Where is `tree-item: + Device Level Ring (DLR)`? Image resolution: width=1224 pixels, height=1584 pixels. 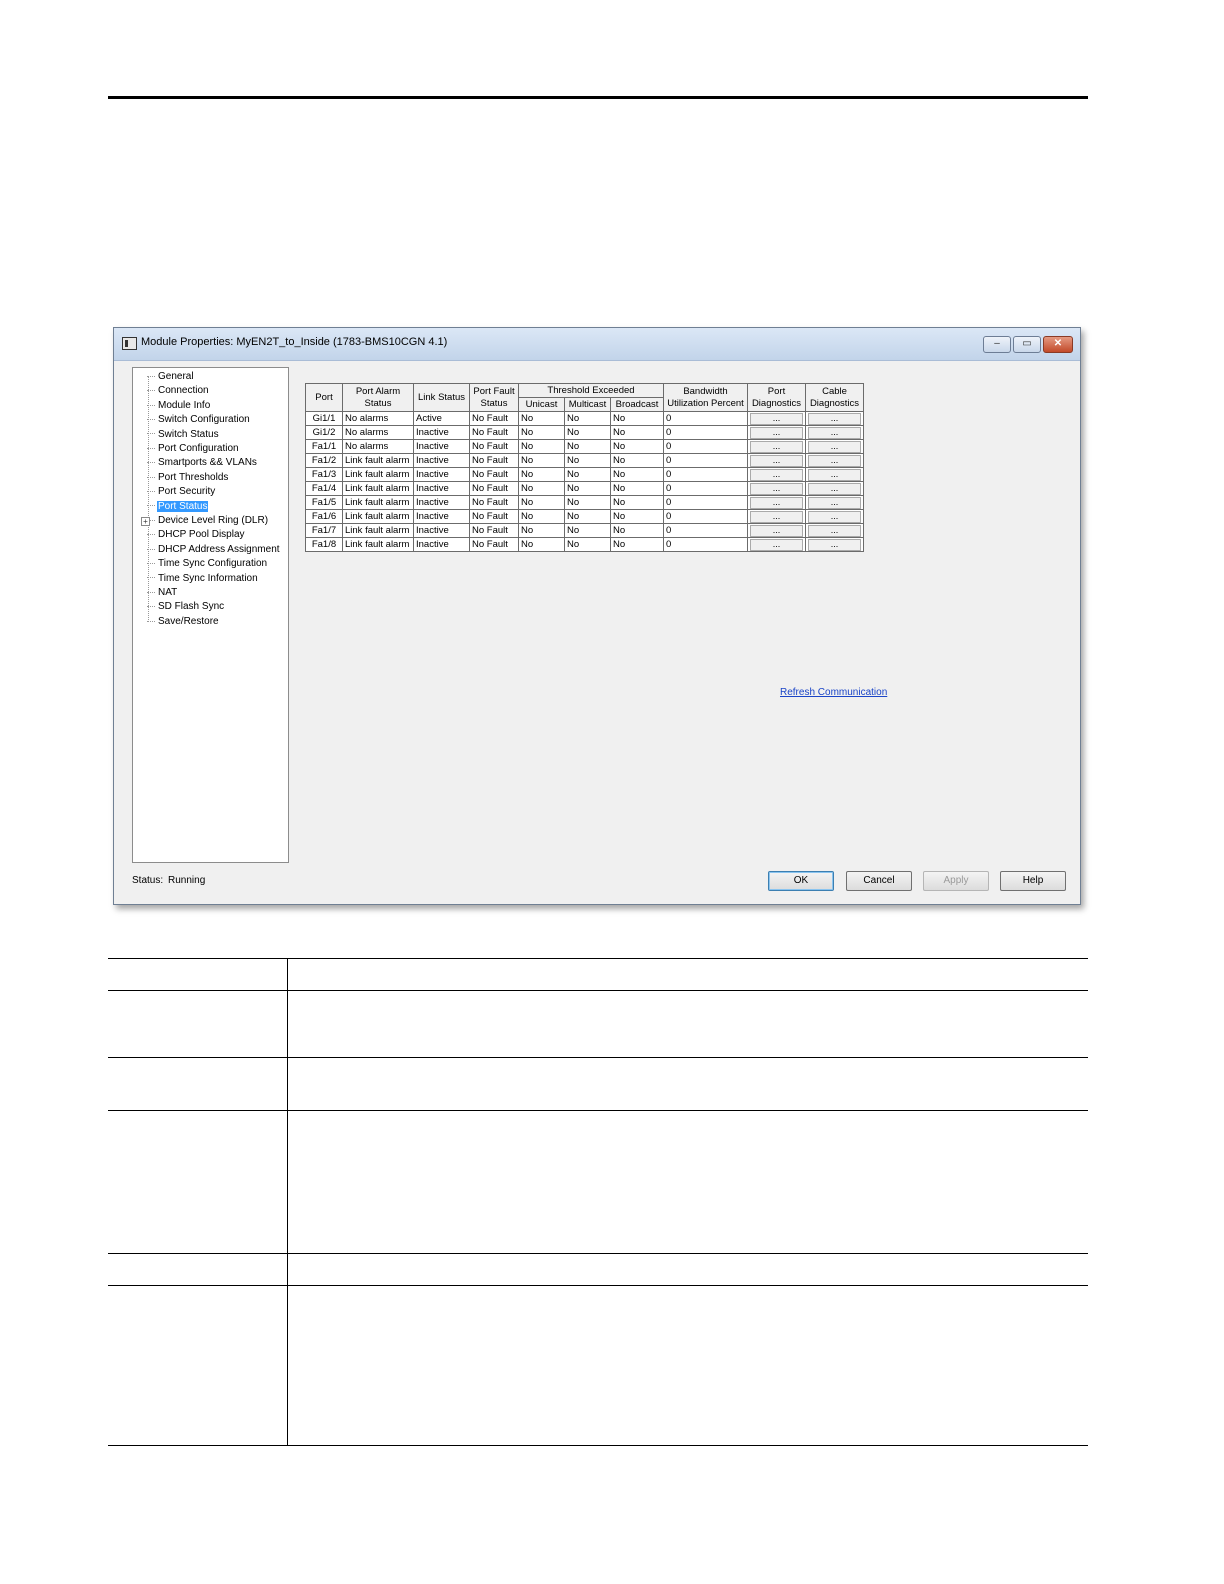 tree-item: + Device Level Ring (DLR) is located at coordinates (205, 521).